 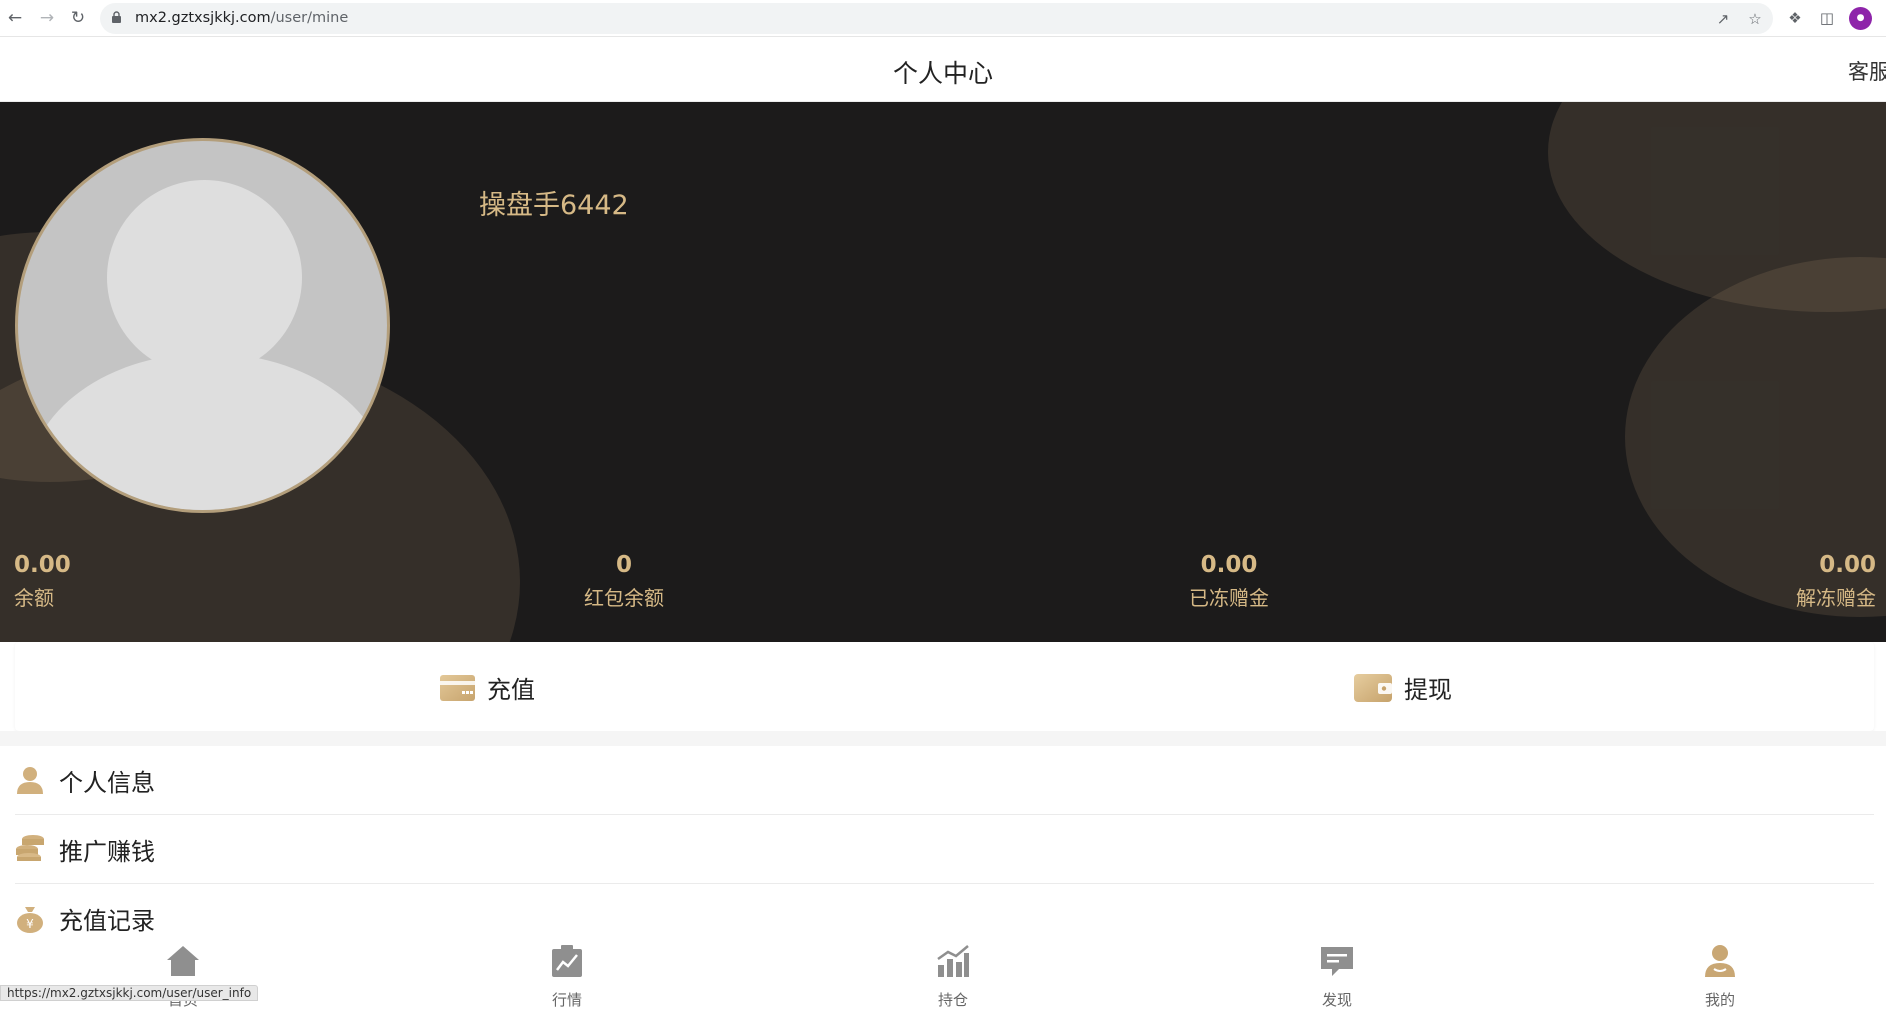 What do you see at coordinates (457, 687) in the screenshot?
I see `card-icon` at bounding box center [457, 687].